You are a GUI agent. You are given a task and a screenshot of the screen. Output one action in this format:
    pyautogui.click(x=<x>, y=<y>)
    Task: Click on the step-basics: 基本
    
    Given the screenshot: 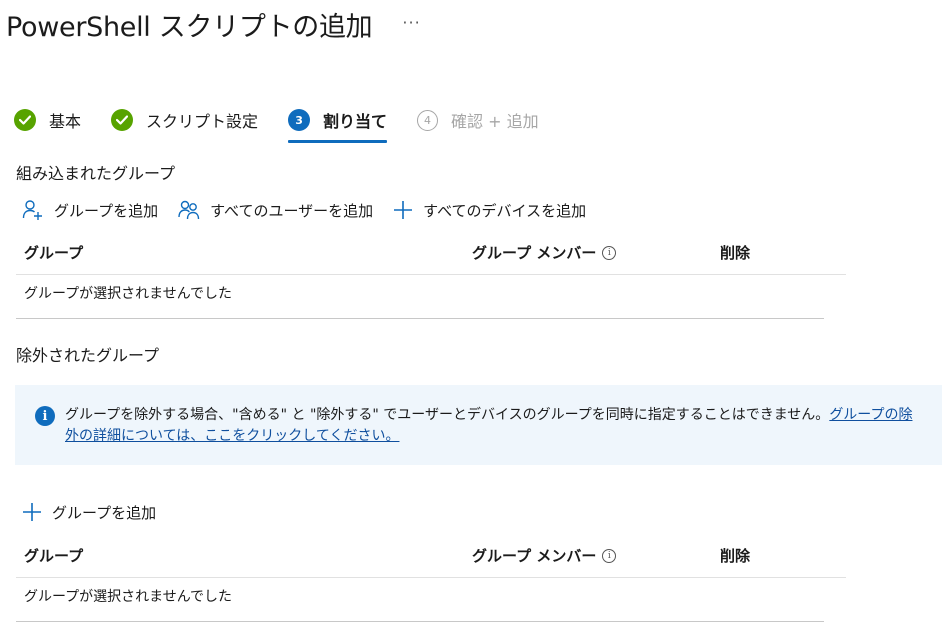 What is the action you would take?
    pyautogui.click(x=62, y=120)
    